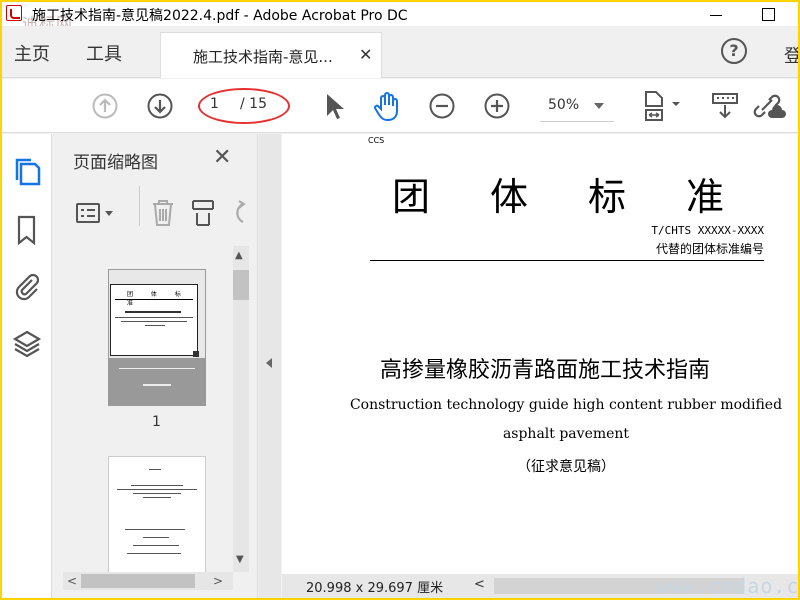 The width and height of the screenshot is (800, 600). Describe the element at coordinates (442, 106) in the screenshot. I see `zoom-out-icon` at that location.